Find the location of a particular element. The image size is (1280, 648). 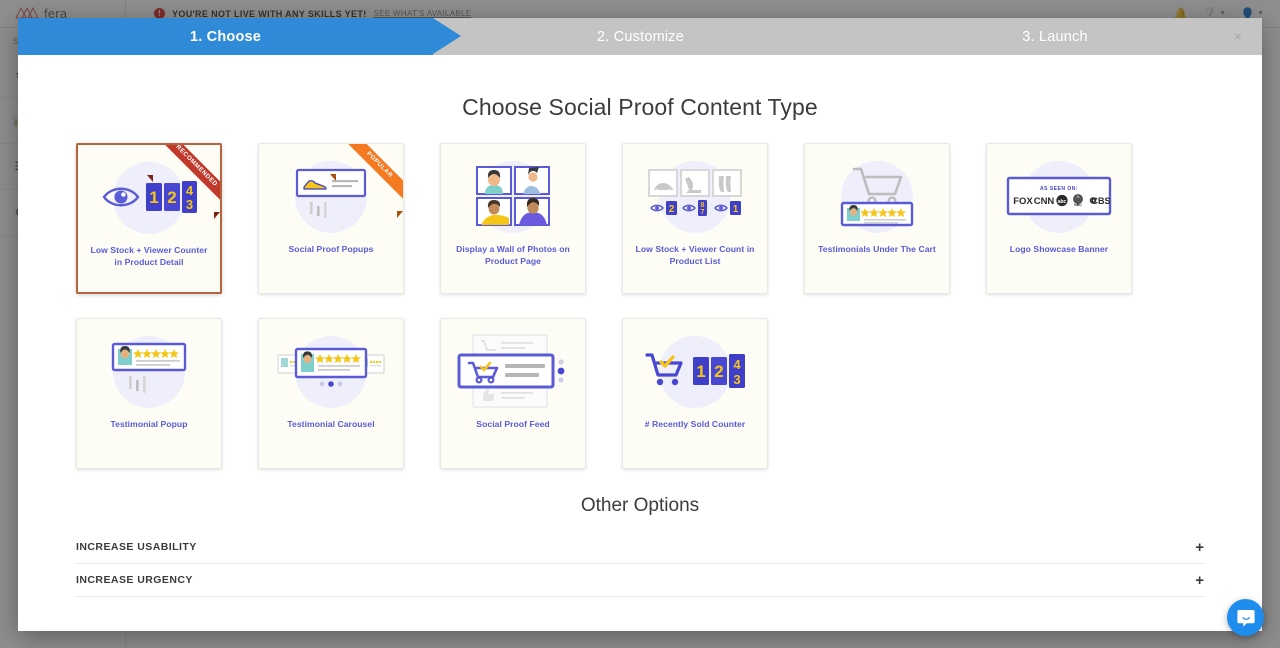

card-art-popup-shoe is located at coordinates (331, 194).